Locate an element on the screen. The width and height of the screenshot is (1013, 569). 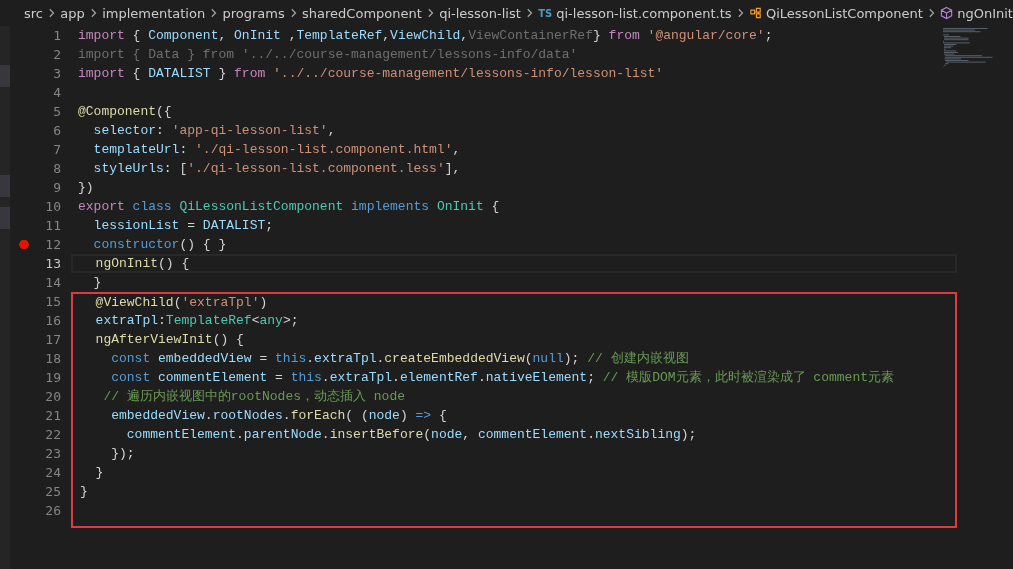
code-line: 10 export class QiLessonListComponent implements OnInit { is located at coordinates (272, 207).